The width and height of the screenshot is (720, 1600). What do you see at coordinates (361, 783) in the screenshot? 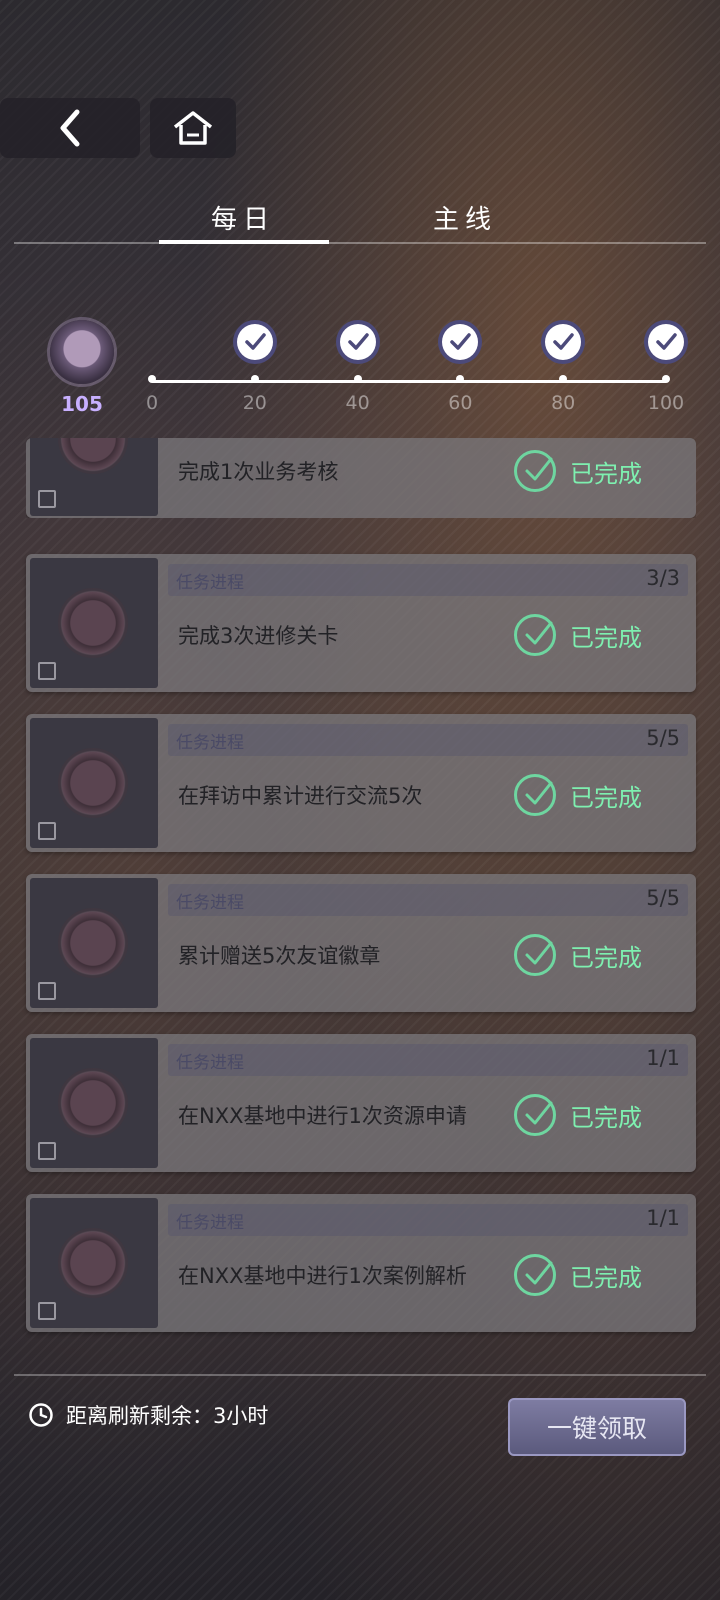
I see `task-card: 任务进程 5/5 在拜访中累计进行交流5次 已完成` at bounding box center [361, 783].